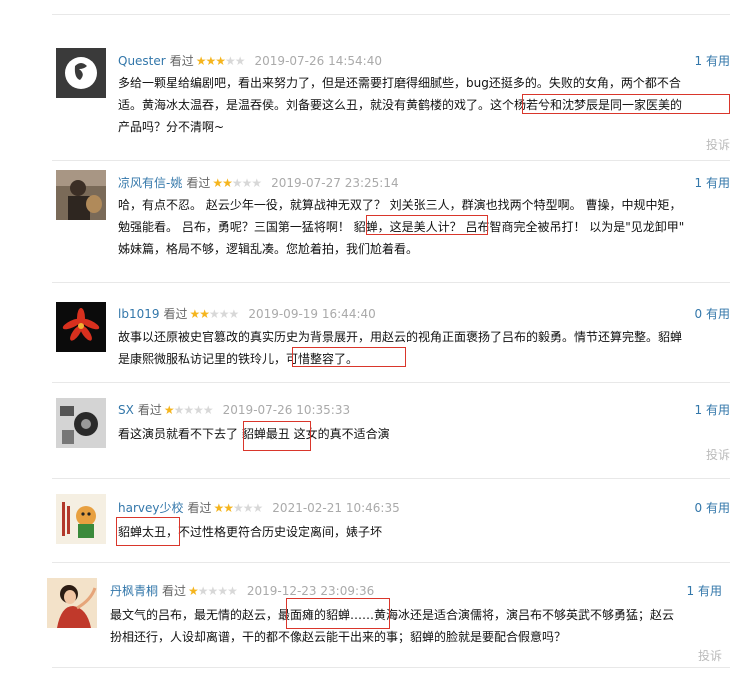 Image resolution: width=740 pixels, height=676 pixels. Describe the element at coordinates (312, 313) in the screenshot. I see `review-time: 2019-09-19 16:44:40` at that location.